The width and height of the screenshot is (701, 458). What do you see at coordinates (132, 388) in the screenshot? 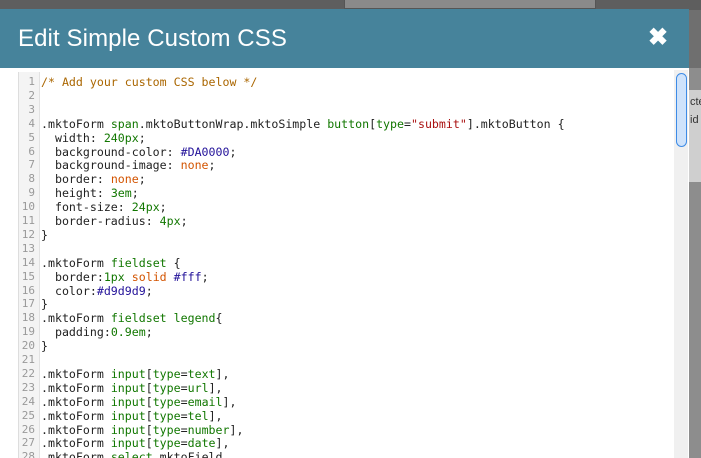
I see `code-text: .mktoForm input[type=url],` at bounding box center [132, 388].